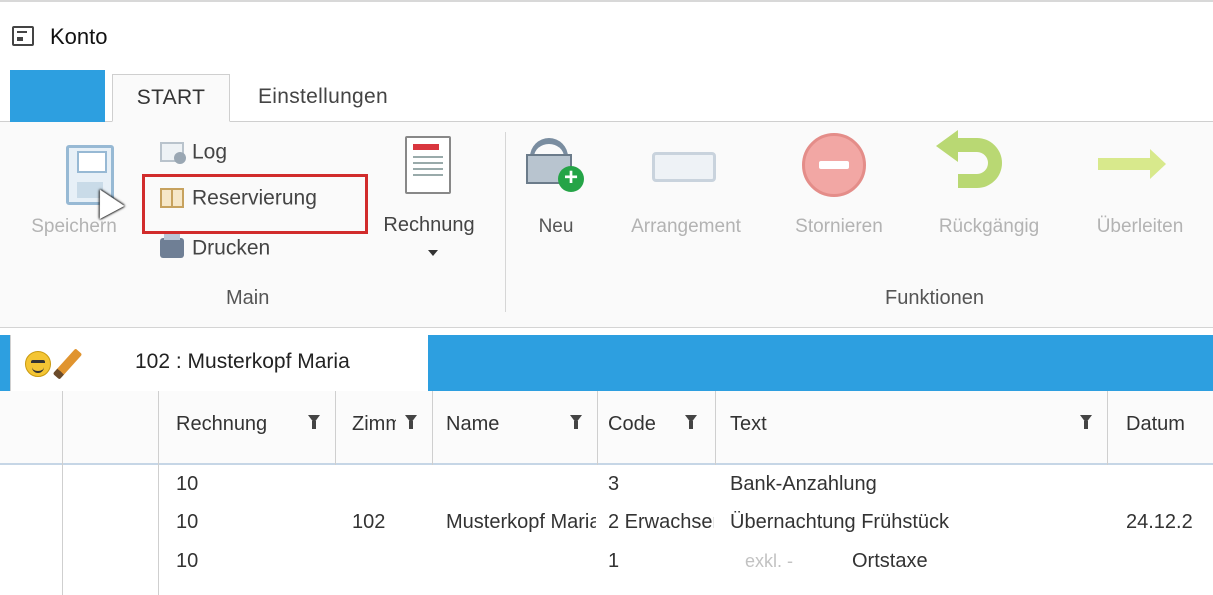  What do you see at coordinates (338, 98) in the screenshot?
I see `tab-einstellungen: Einstellungen` at bounding box center [338, 98].